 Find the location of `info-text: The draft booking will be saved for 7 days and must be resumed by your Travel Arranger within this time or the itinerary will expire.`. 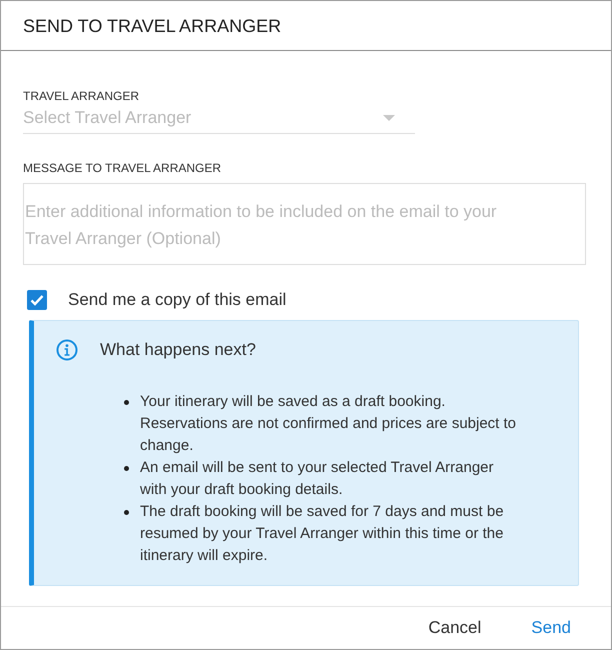

info-text: The draft booking will be saved for 7 days and must be resumed by your Travel Arranger within this time or the itinerary will expire. is located at coordinates (322, 534).